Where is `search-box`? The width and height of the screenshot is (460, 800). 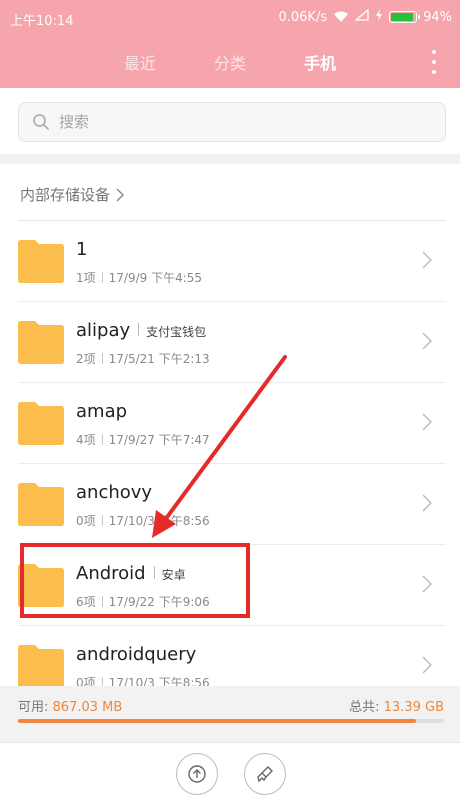
search-box is located at coordinates (232, 122).